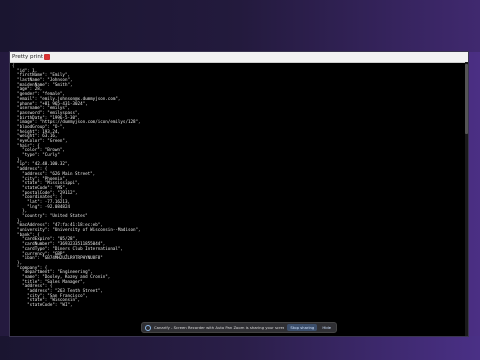 Image resolution: width=480 pixels, height=360 pixels. Describe the element at coordinates (240, 26) in the screenshot. I see `desktop-background-top` at that location.